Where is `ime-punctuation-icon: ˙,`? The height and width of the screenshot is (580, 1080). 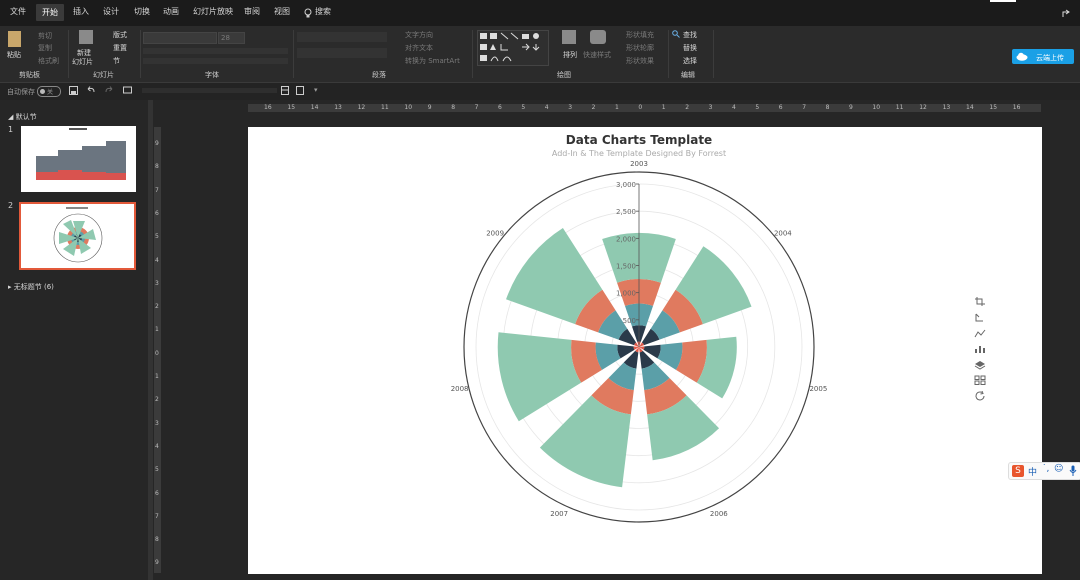 ime-punctuation-icon: ˙, is located at coordinates (1045, 469).